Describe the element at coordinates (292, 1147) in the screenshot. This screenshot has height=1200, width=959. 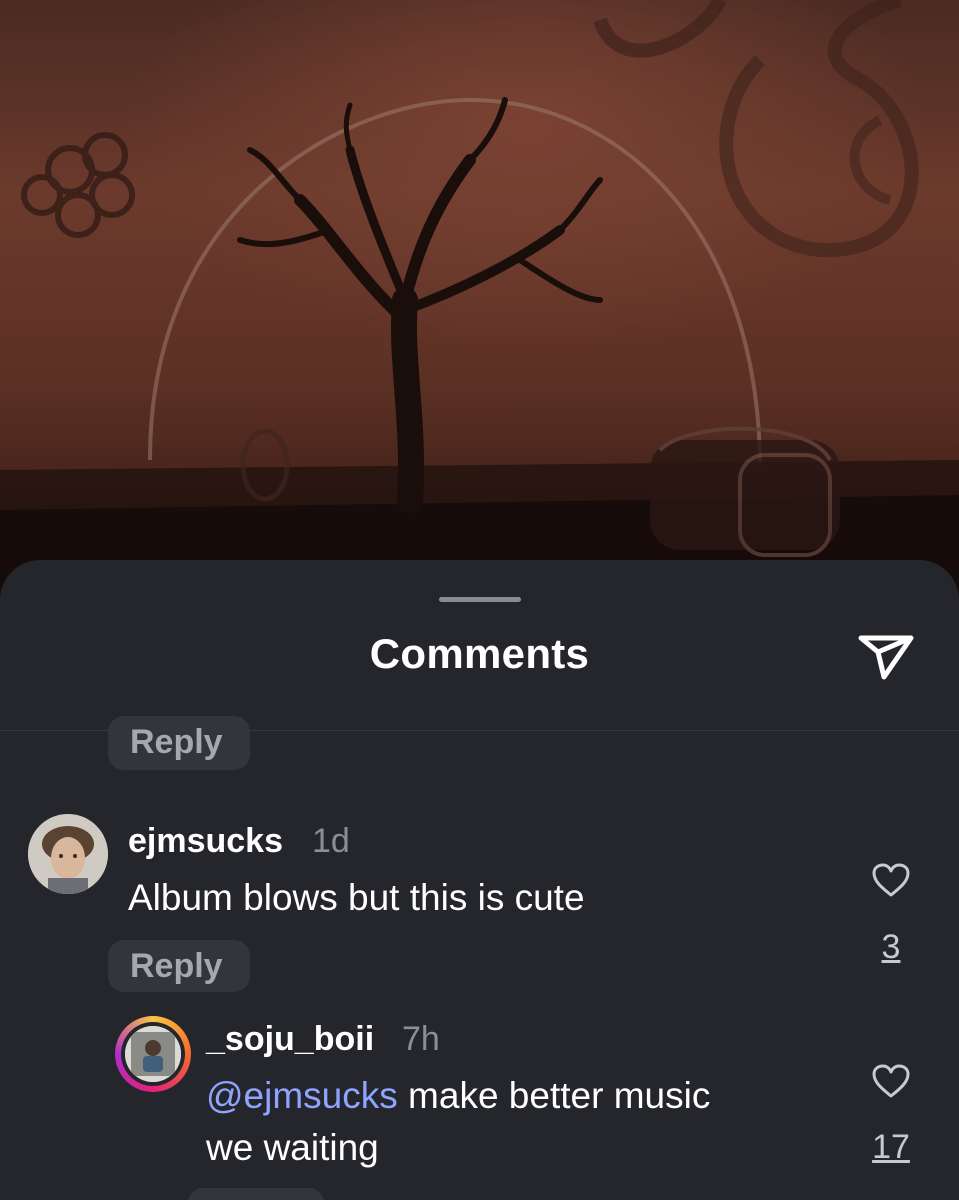
I see `reply-text-line-2: we waiting` at that location.